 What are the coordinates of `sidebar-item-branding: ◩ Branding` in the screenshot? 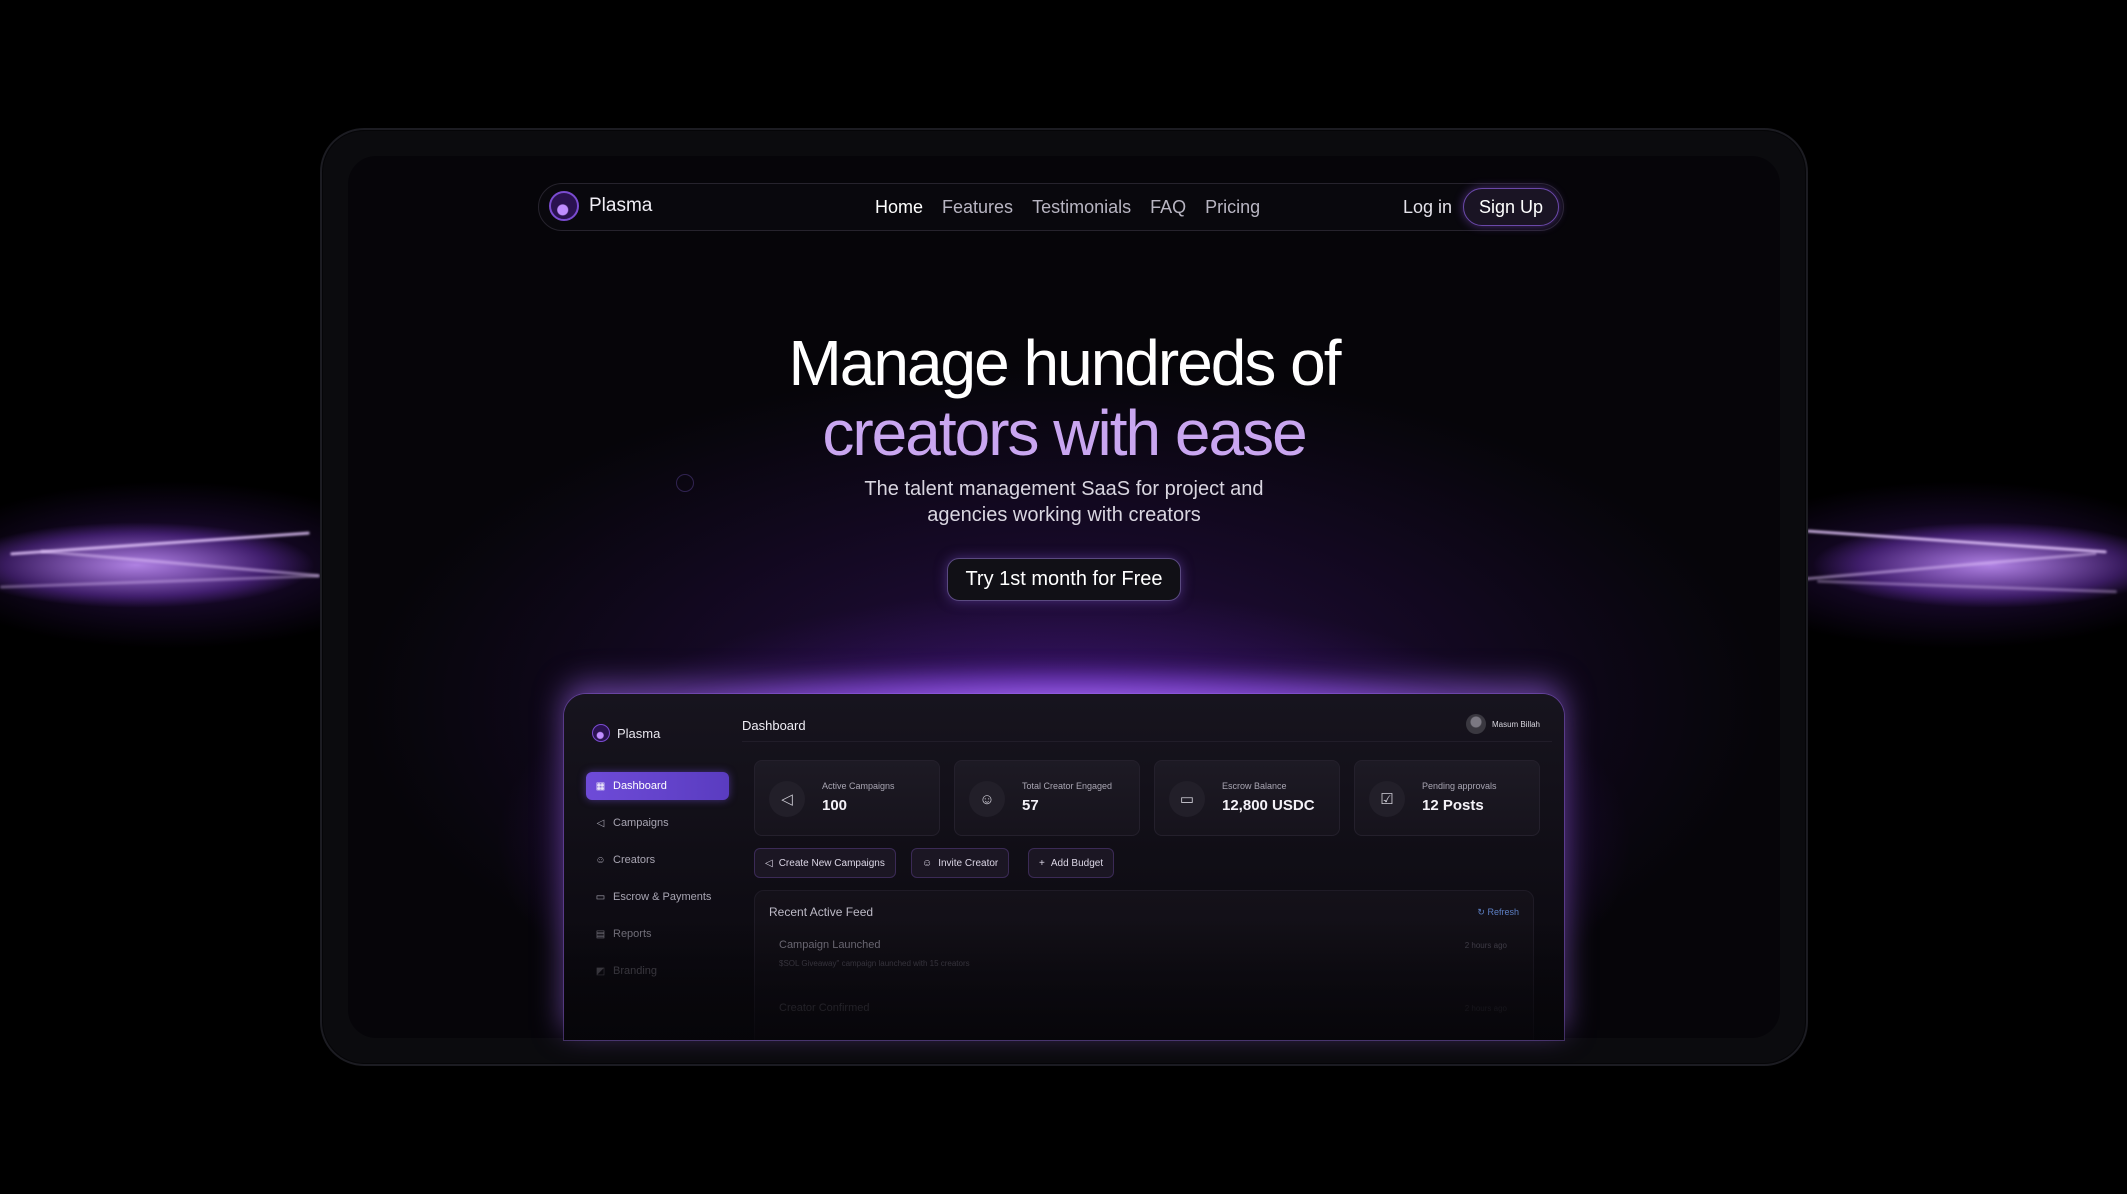 It's located at (657, 971).